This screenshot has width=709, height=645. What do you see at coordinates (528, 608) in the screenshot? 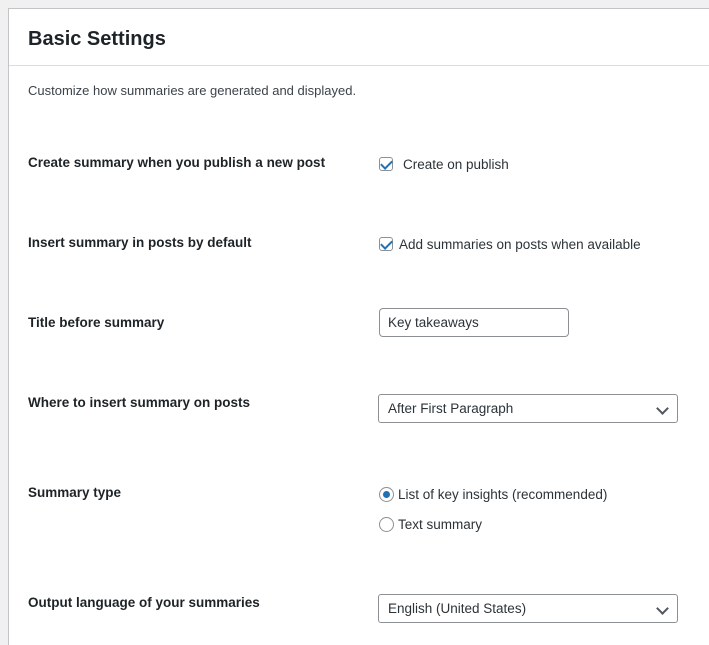
I see `output-language-select: English (United States)` at bounding box center [528, 608].